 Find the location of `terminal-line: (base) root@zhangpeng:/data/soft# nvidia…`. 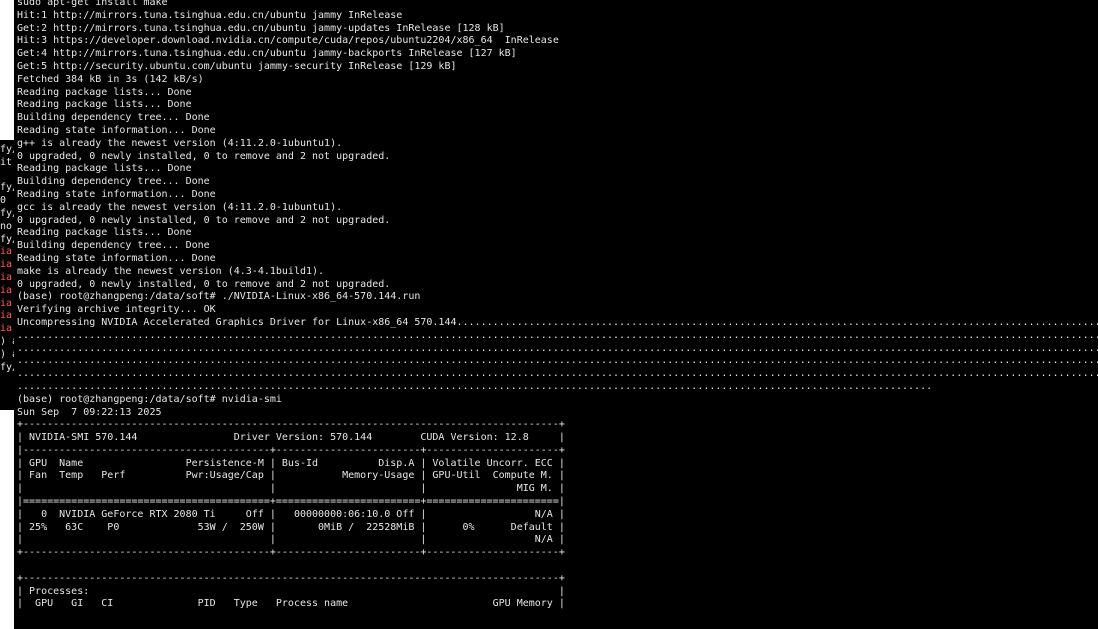

terminal-line: (base) root@zhangpeng:/data/soft# nvidia… is located at coordinates (149, 399).